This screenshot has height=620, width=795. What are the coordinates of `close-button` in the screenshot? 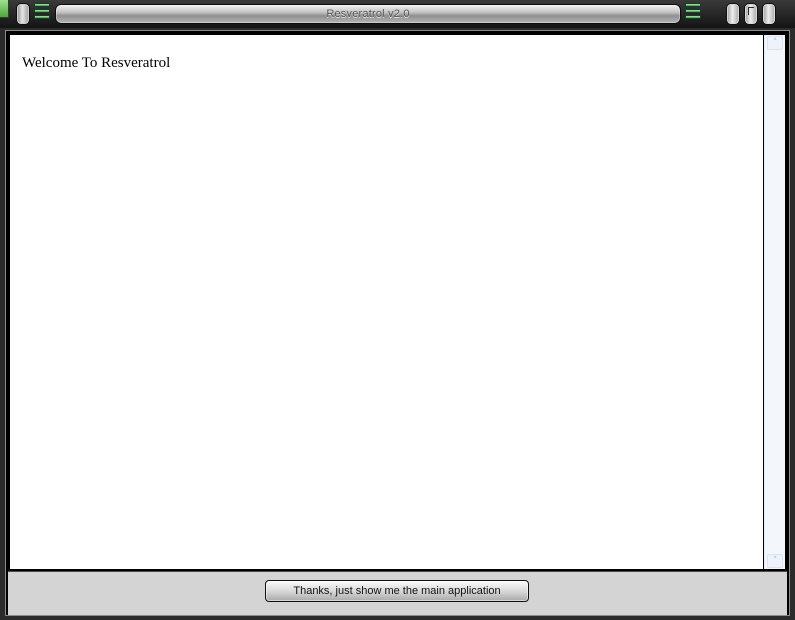 It's located at (769, 14).